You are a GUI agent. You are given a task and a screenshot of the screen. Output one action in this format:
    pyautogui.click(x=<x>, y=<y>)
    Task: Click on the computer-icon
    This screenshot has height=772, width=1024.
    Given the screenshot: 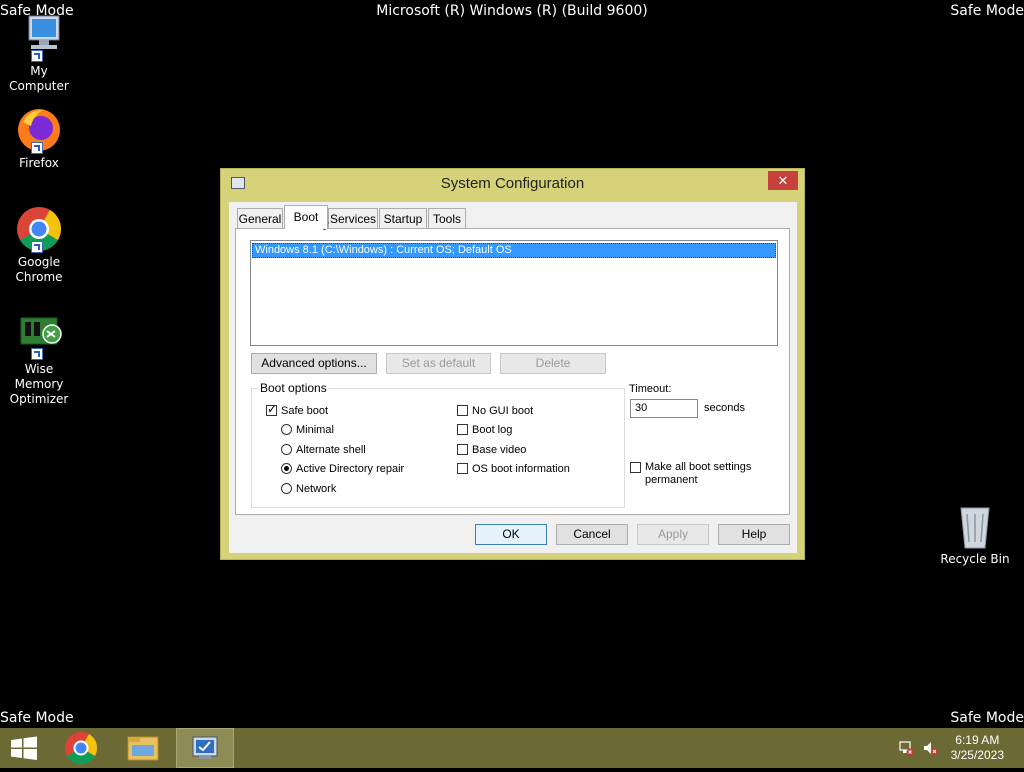 What is the action you would take?
    pyautogui.click(x=39, y=38)
    